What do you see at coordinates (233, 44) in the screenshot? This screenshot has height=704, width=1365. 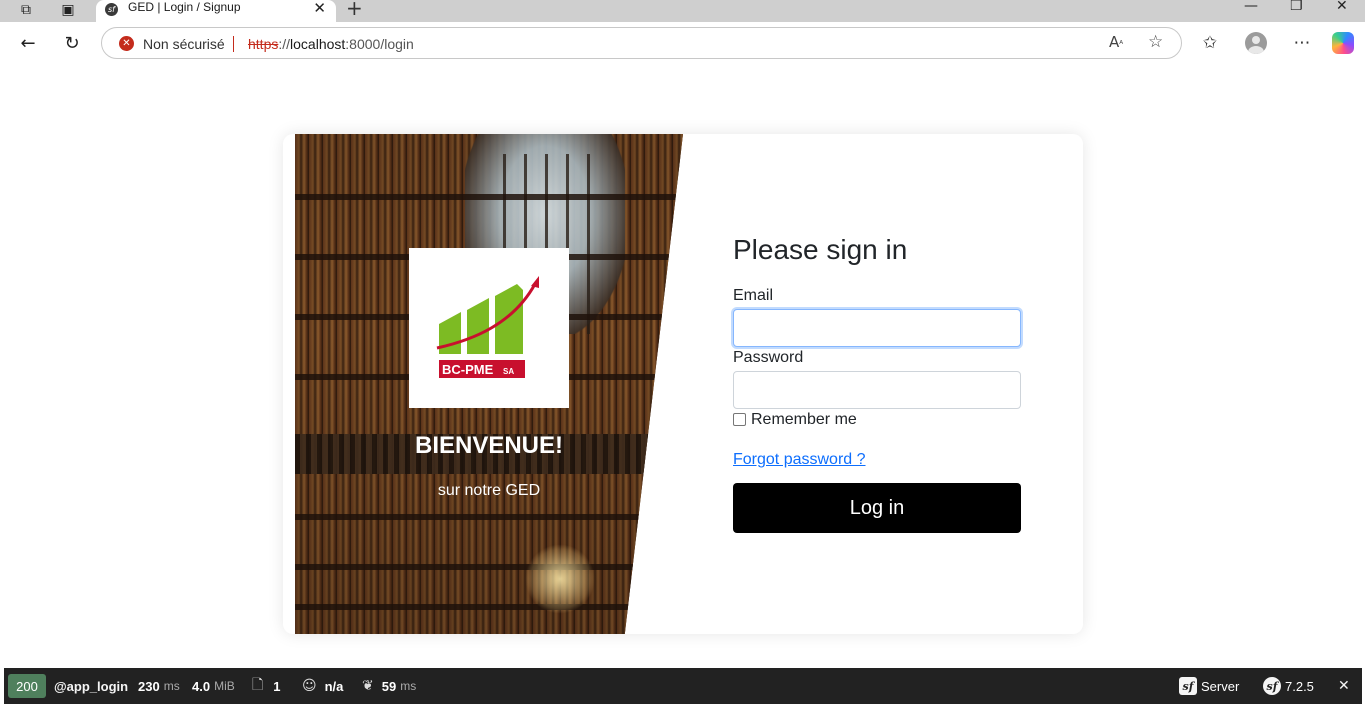 I see `address-divider` at bounding box center [233, 44].